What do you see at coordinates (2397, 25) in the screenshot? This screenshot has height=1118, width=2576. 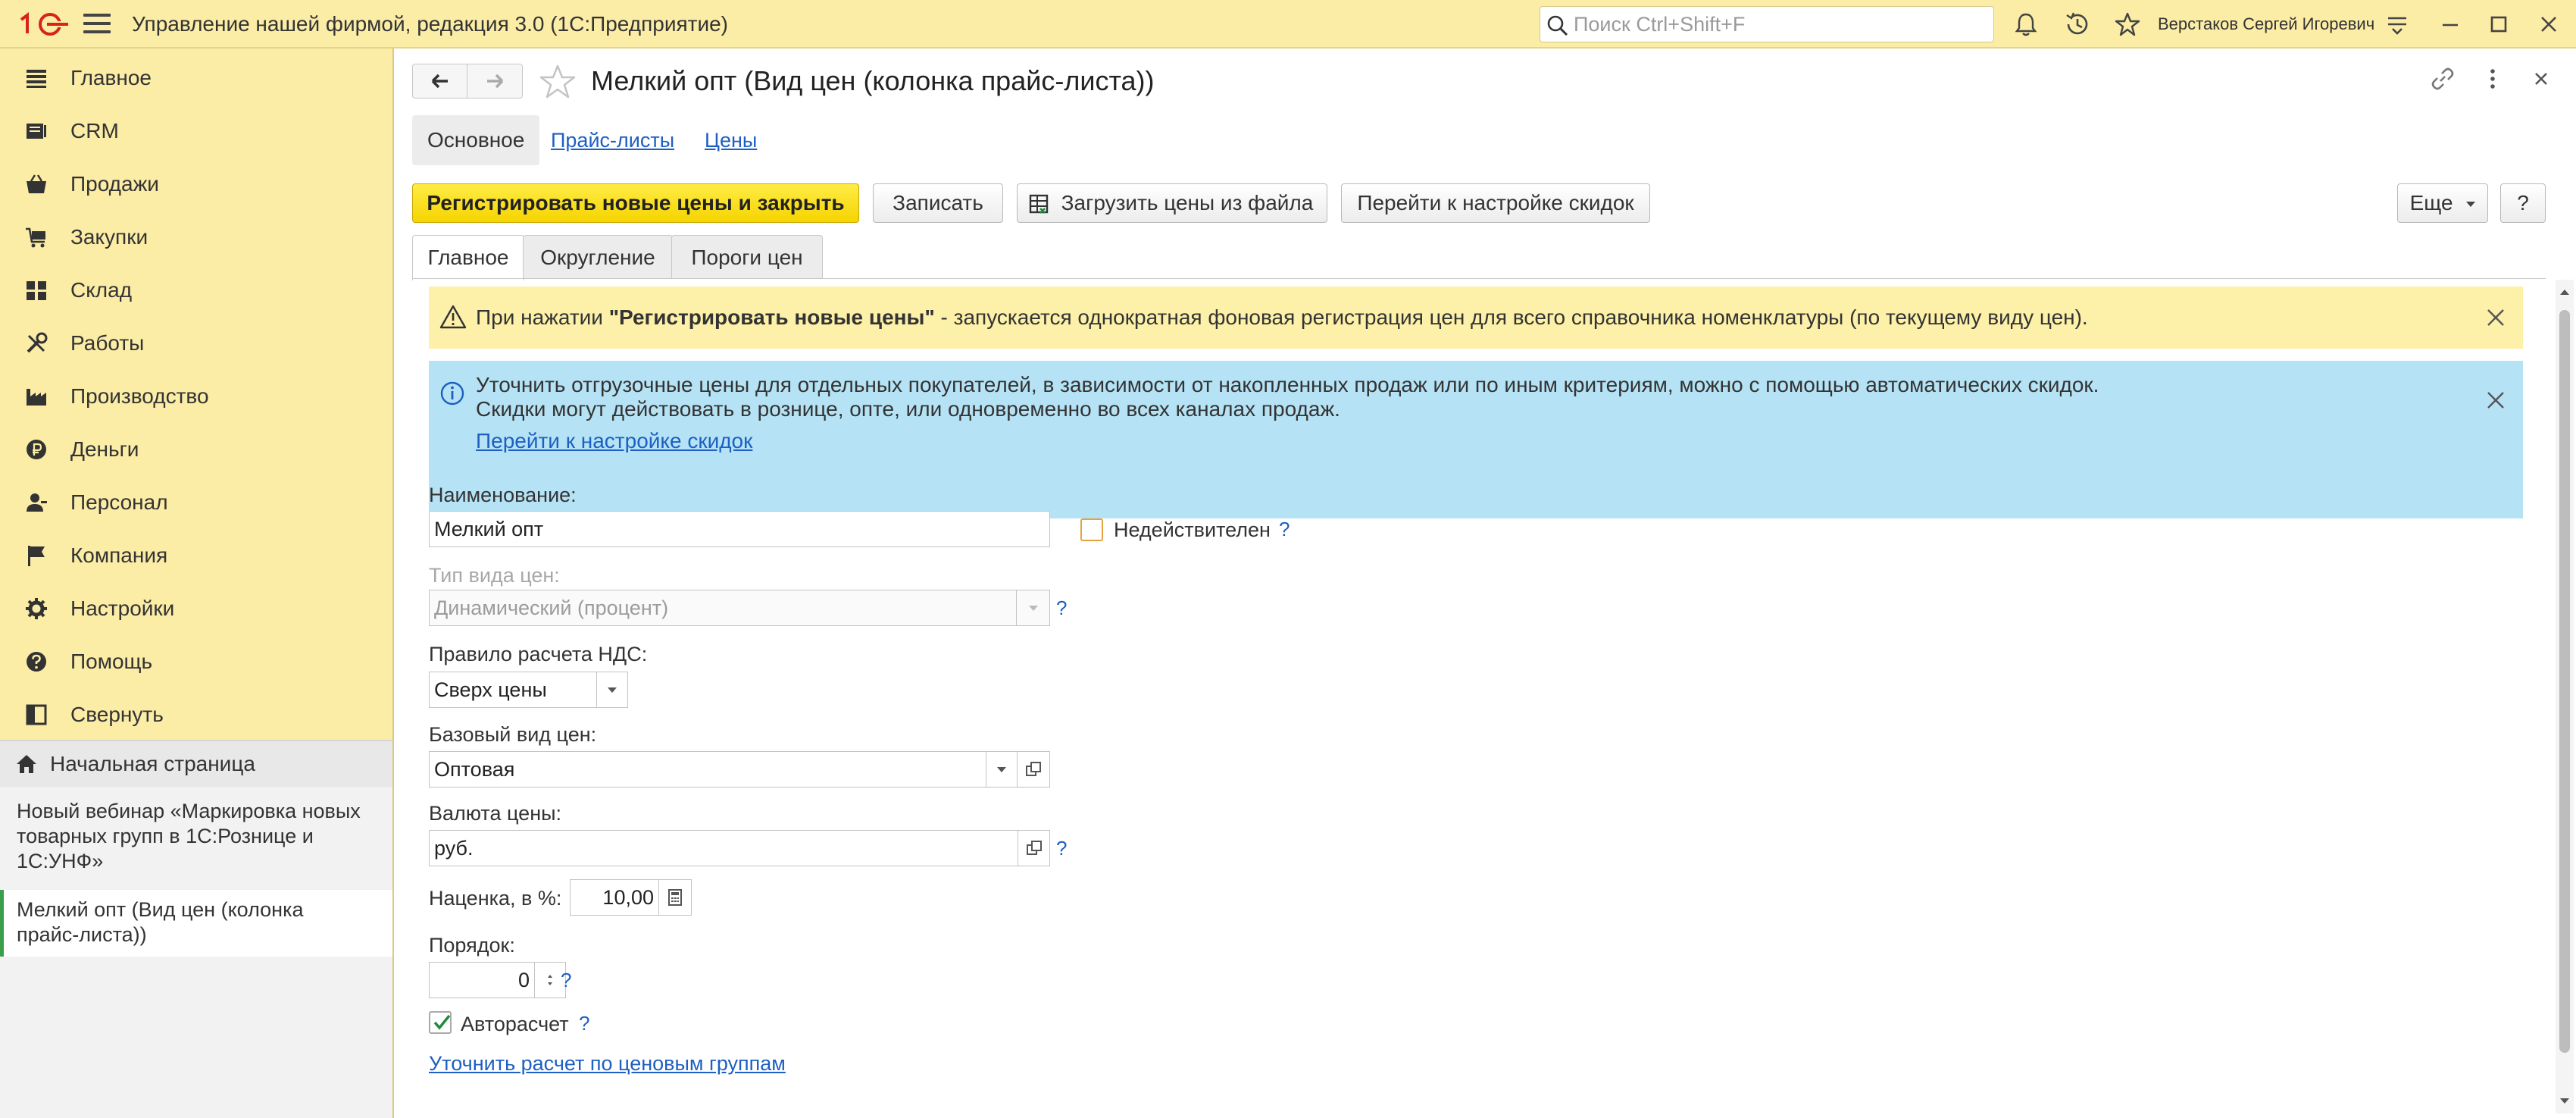 I see `settings-menu-icon` at bounding box center [2397, 25].